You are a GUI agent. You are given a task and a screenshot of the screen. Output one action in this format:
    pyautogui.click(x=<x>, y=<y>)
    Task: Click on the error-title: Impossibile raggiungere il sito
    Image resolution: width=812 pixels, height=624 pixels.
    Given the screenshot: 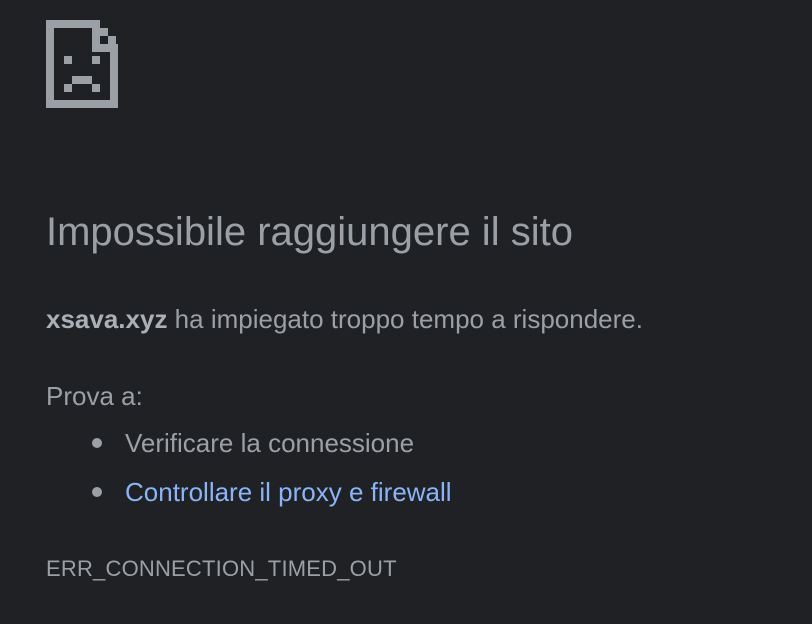 What is the action you would take?
    pyautogui.click(x=309, y=232)
    